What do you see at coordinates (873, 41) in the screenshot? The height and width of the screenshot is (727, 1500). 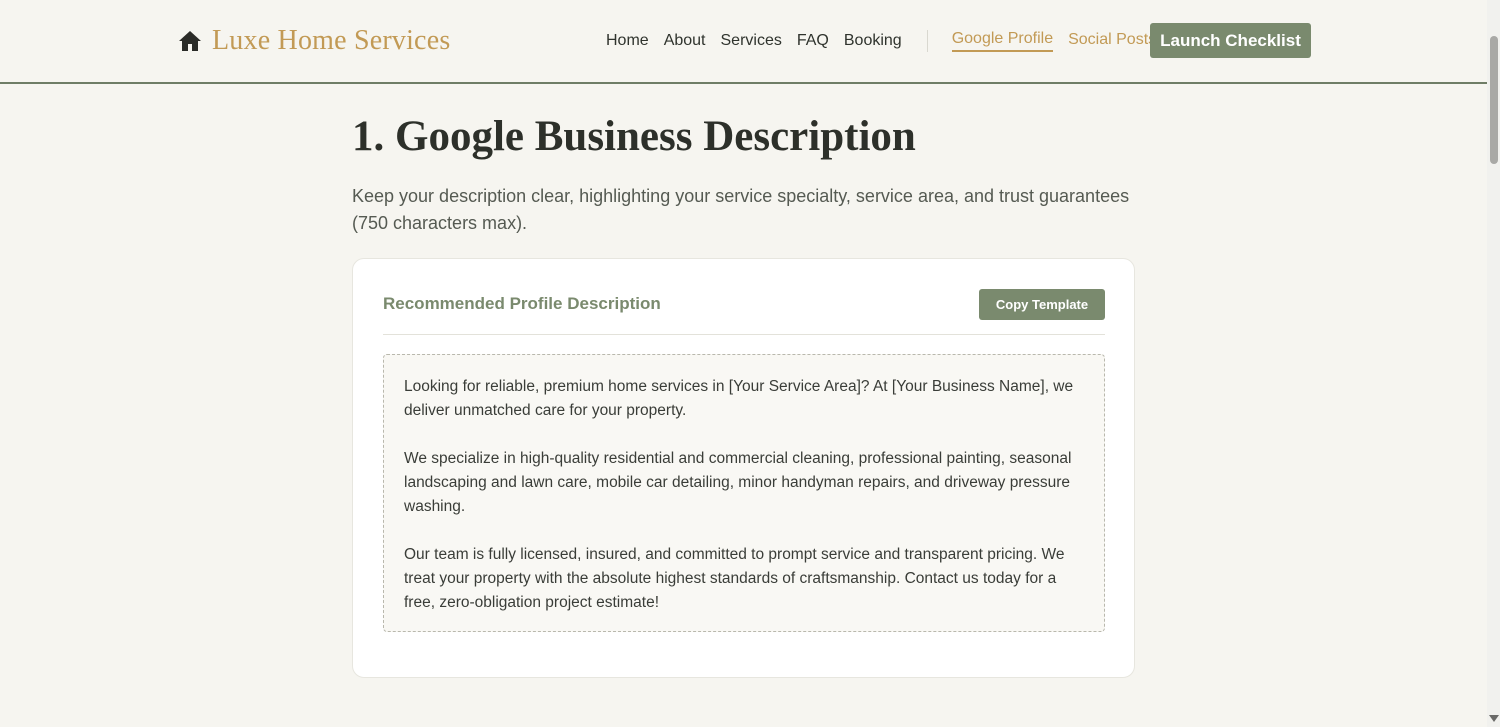 I see `nav-booking: Booking` at bounding box center [873, 41].